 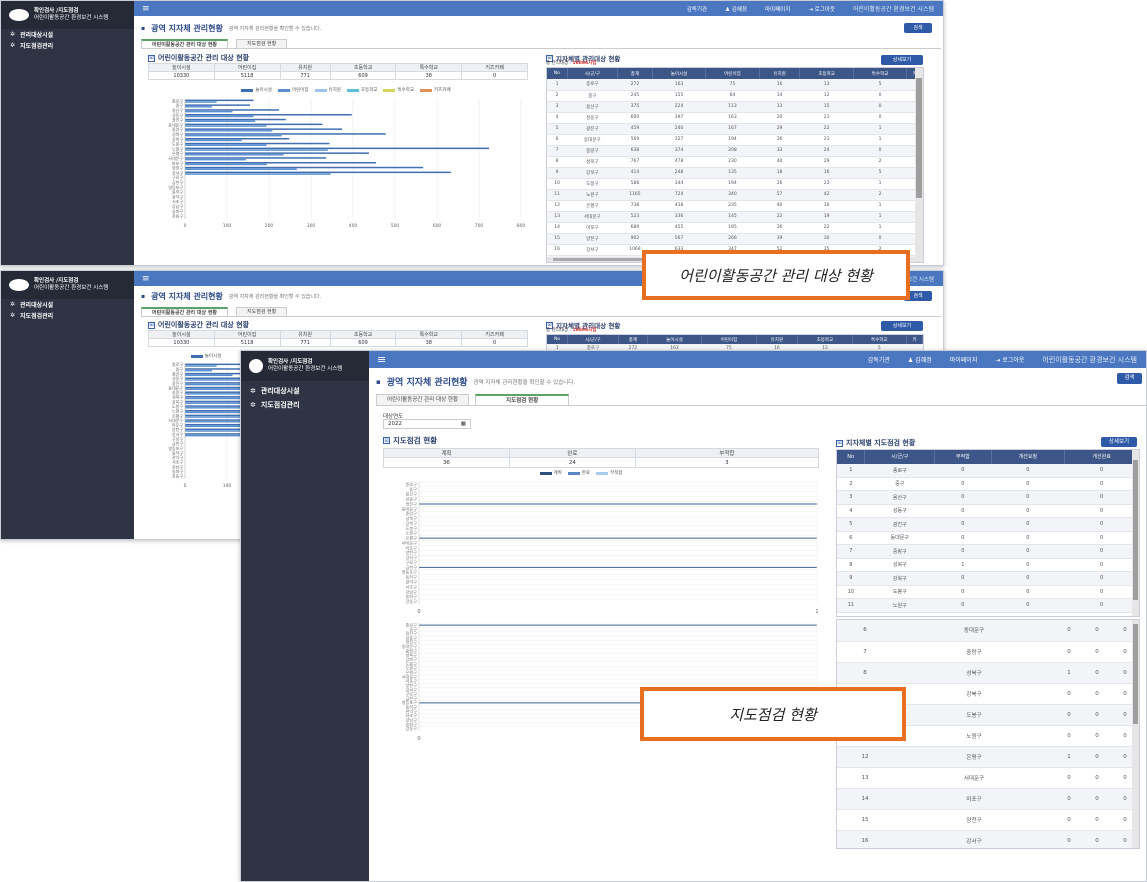 I want to click on table-row: 8 성북구 767 478 230 40 29 2, so click(x=735, y=162).